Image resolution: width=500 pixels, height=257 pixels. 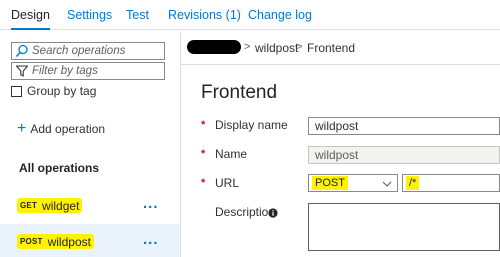 What do you see at coordinates (214, 47) in the screenshot?
I see `redacted-api-name` at bounding box center [214, 47].